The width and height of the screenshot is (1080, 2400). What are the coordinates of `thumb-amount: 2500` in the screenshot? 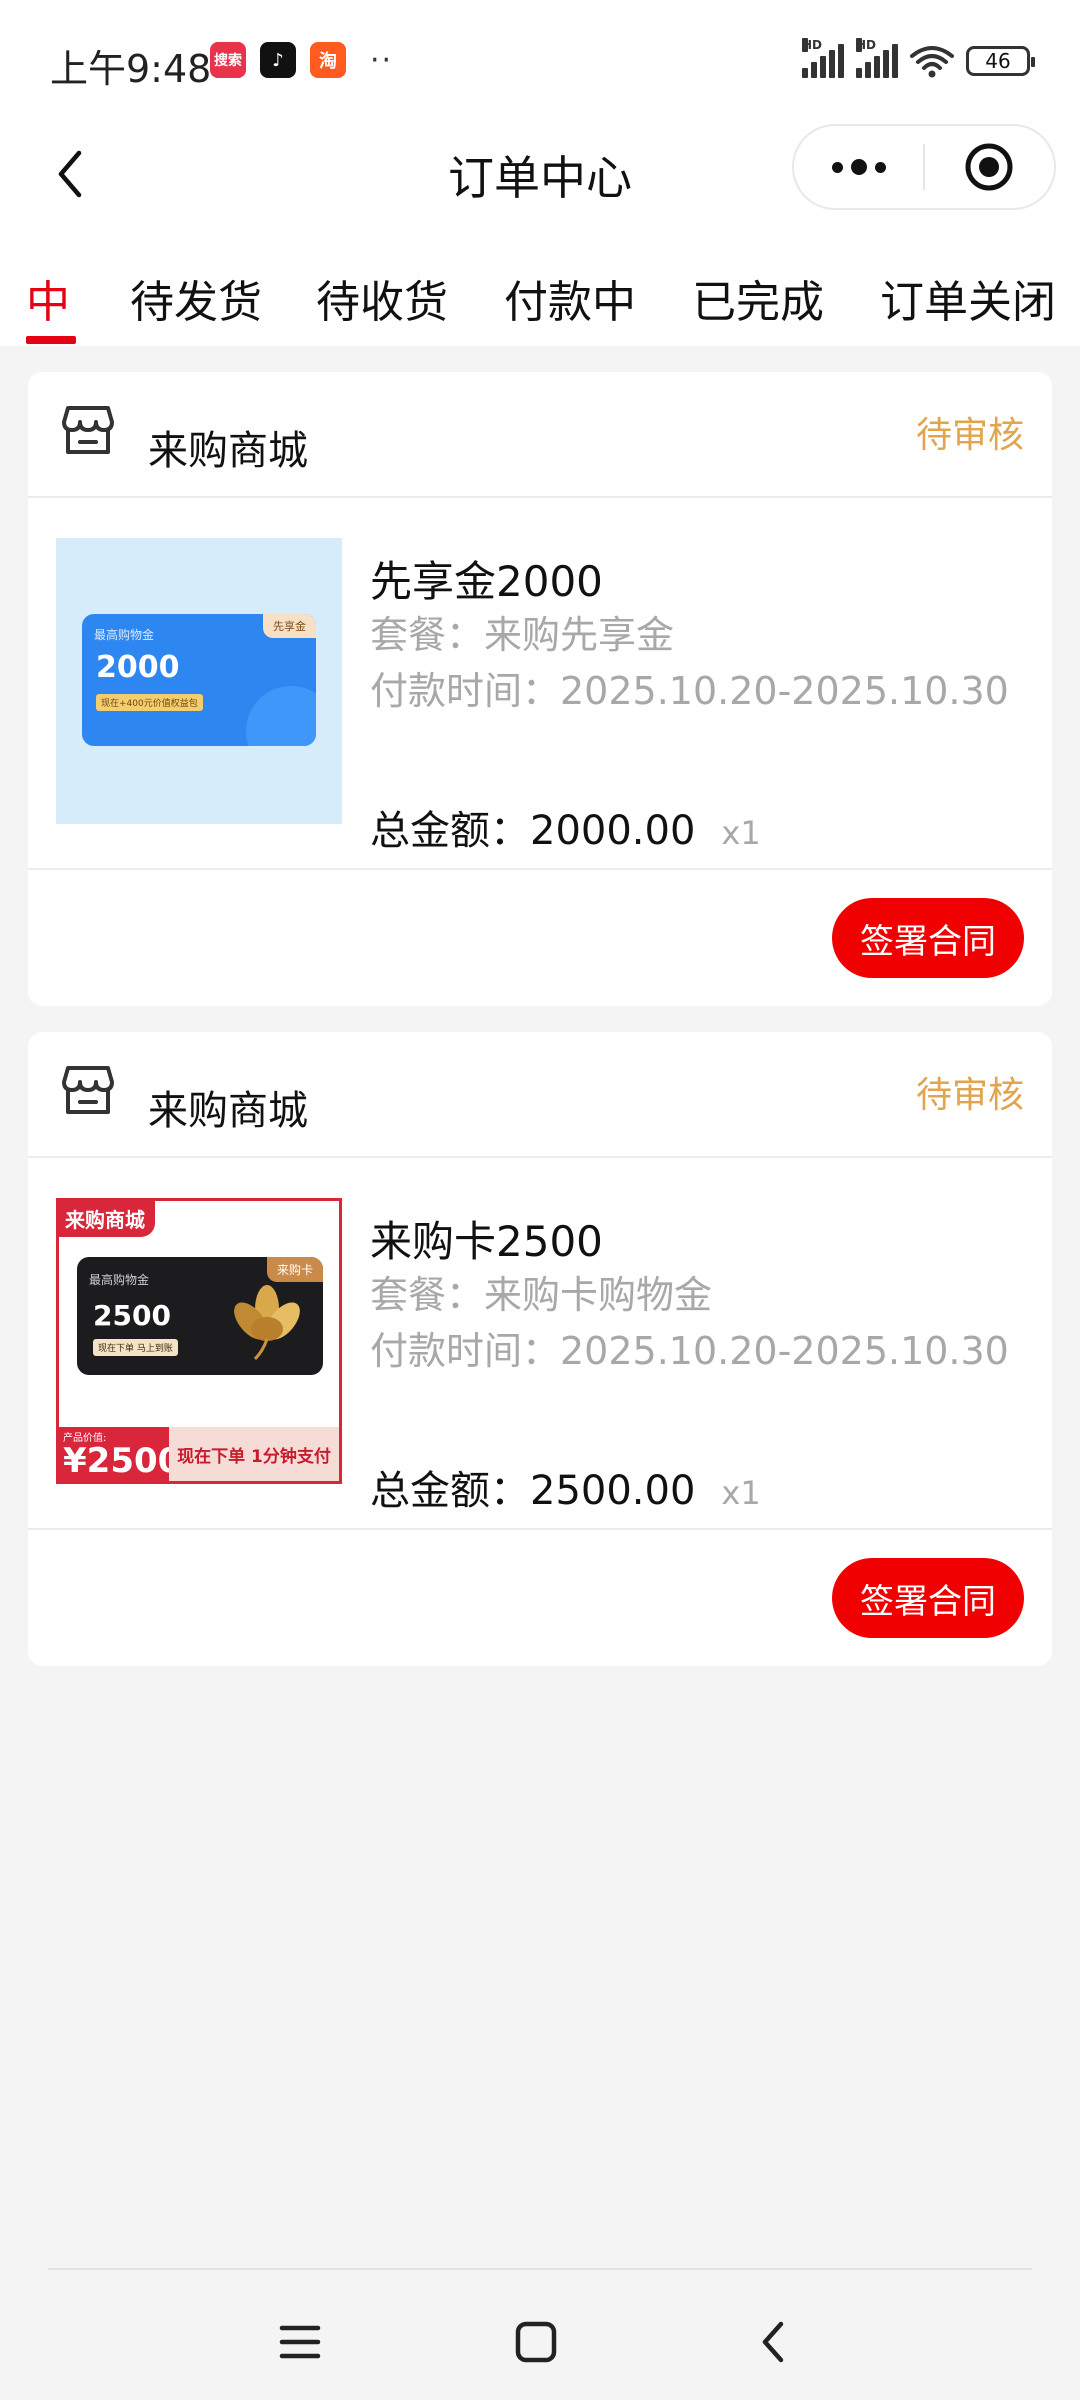 It's located at (132, 1315).